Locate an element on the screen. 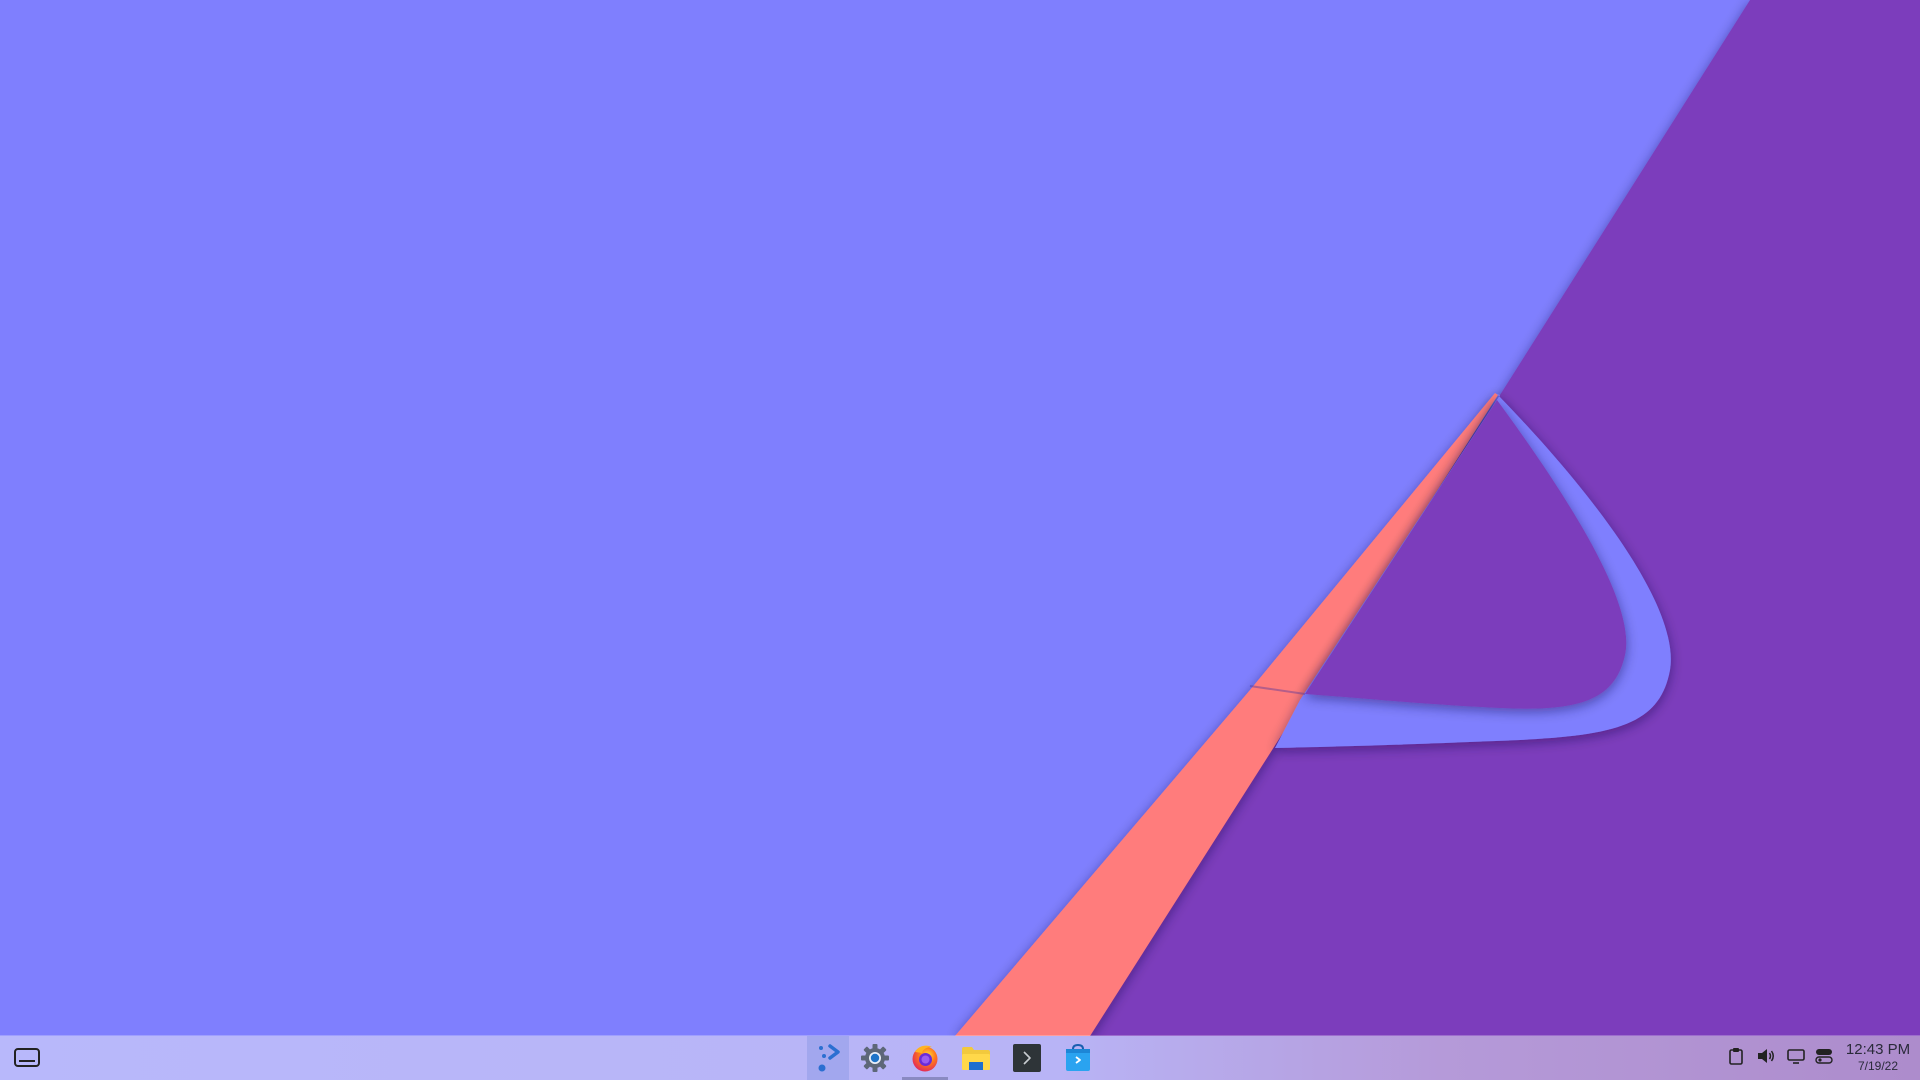  volume-icon is located at coordinates (1766, 1058).